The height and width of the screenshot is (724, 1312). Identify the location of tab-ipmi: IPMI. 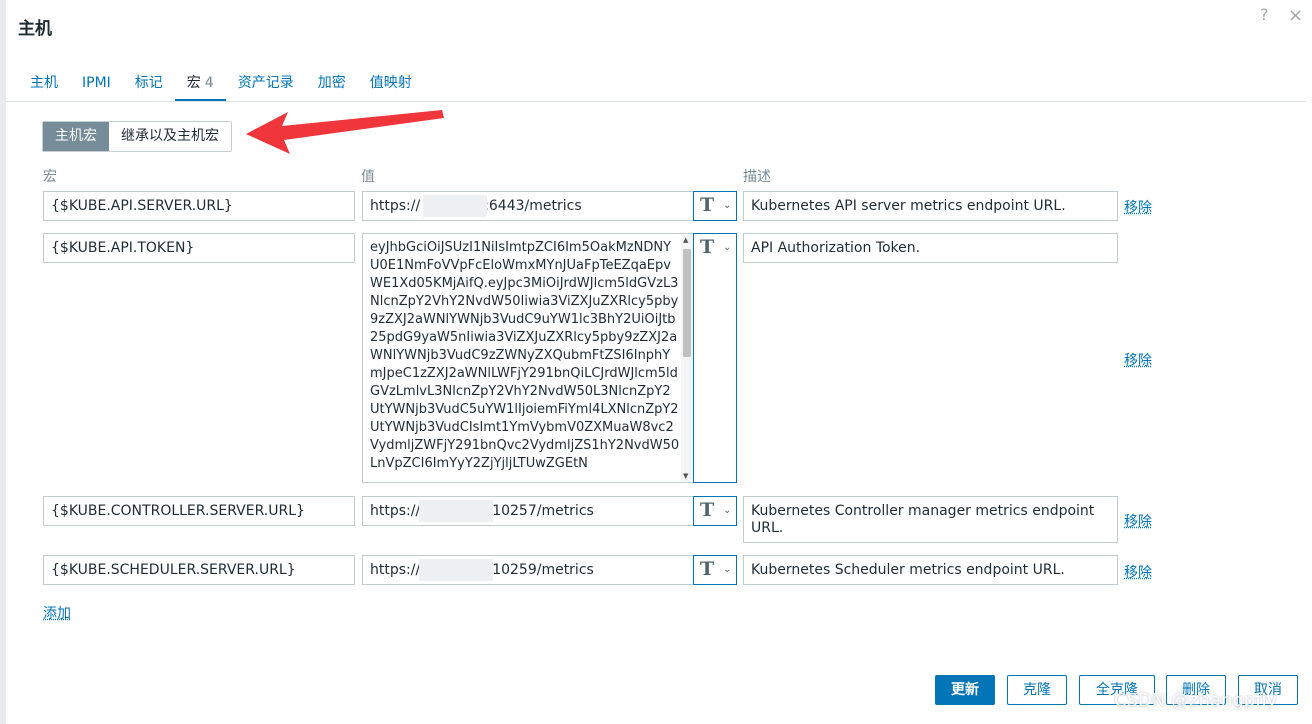
(96, 83).